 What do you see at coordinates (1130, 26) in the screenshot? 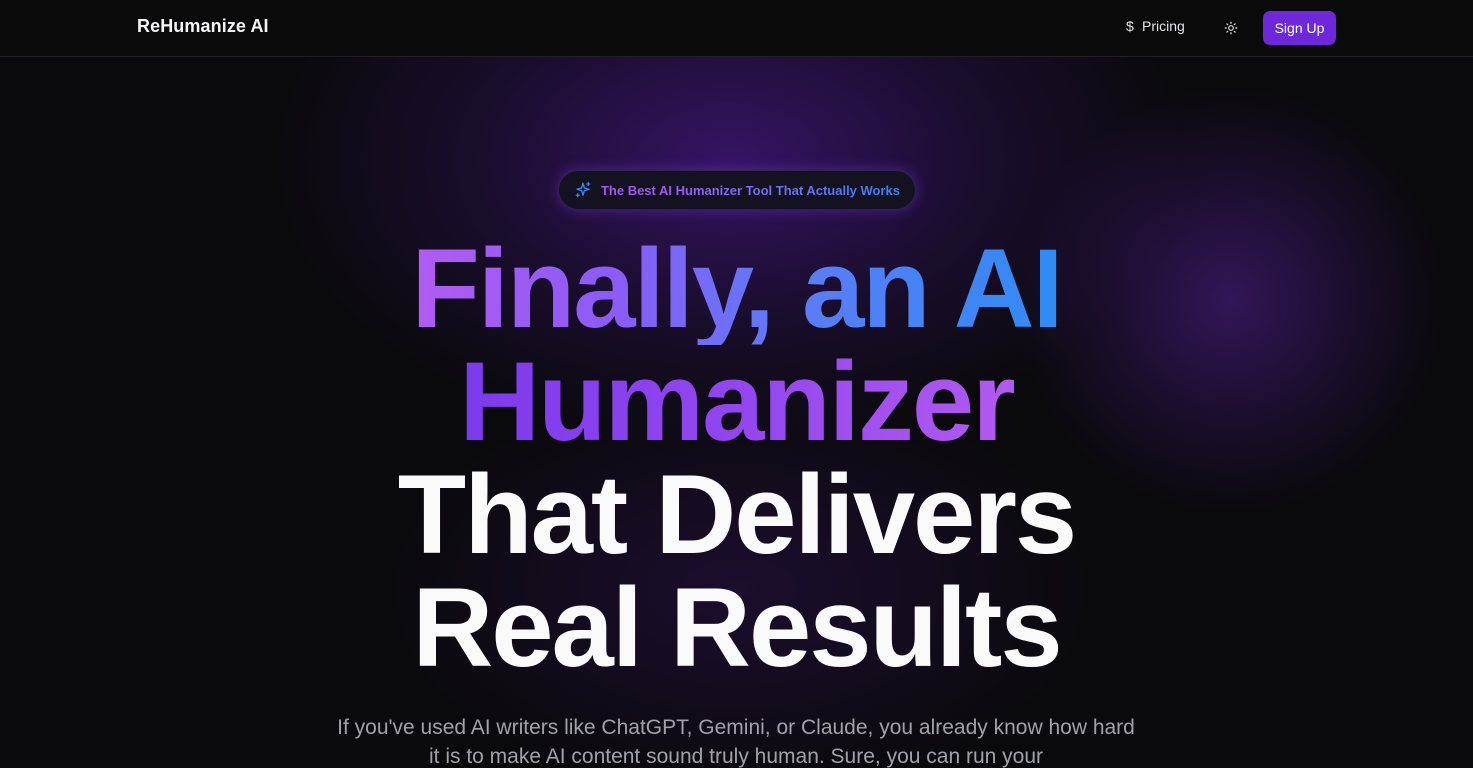
I see `dollar-icon: $` at bounding box center [1130, 26].